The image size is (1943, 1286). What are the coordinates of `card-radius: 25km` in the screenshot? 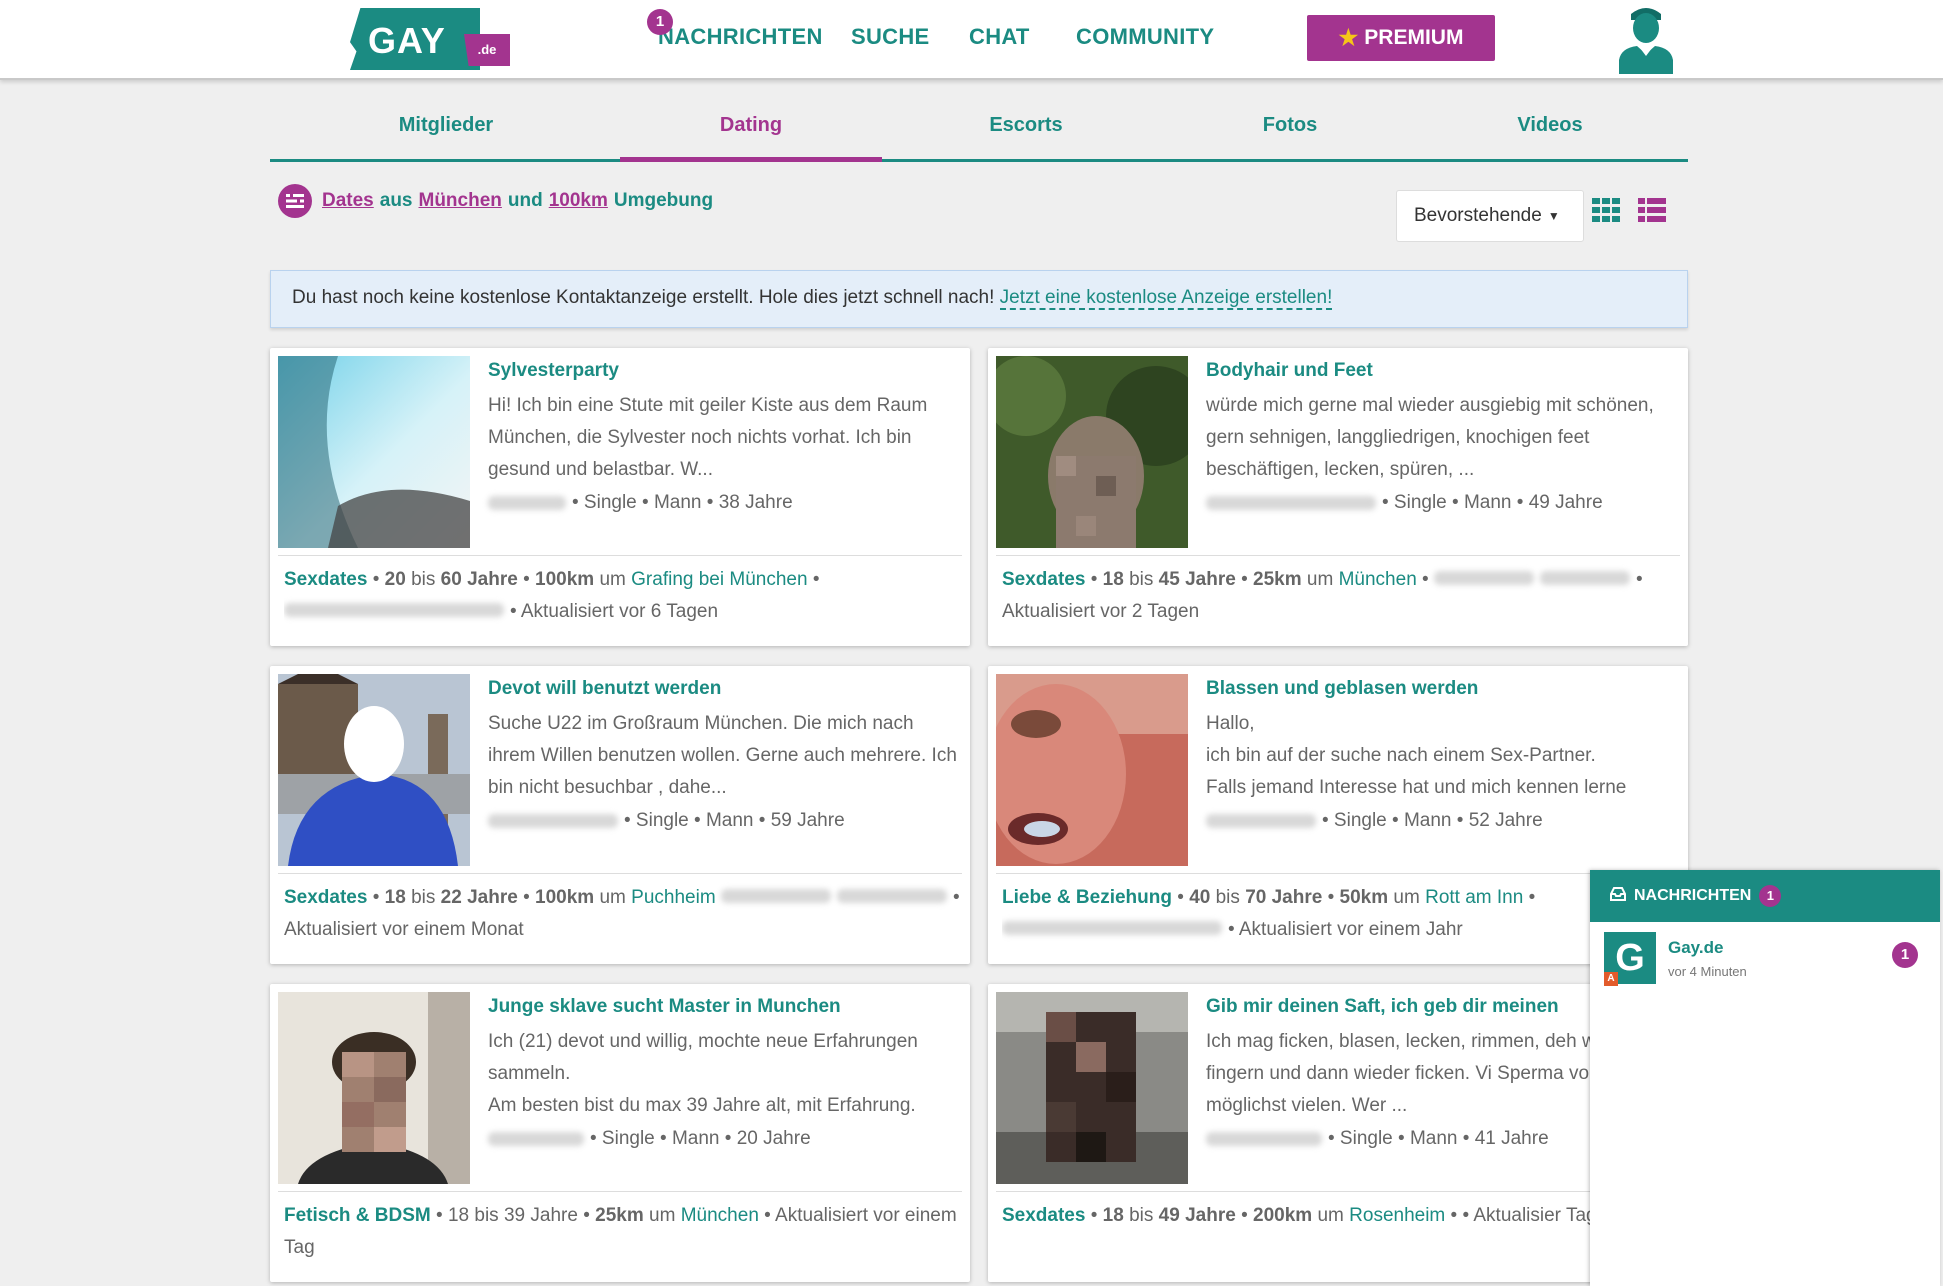 It's located at (619, 1215).